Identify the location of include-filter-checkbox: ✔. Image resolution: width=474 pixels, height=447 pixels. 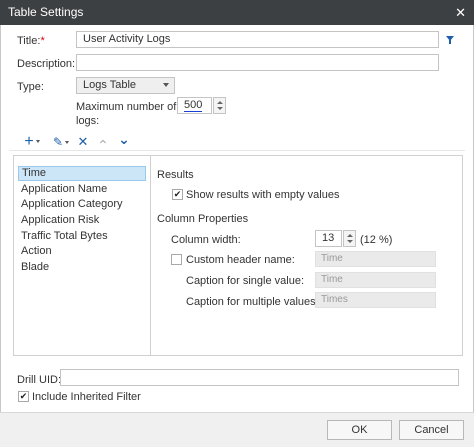
(23, 396).